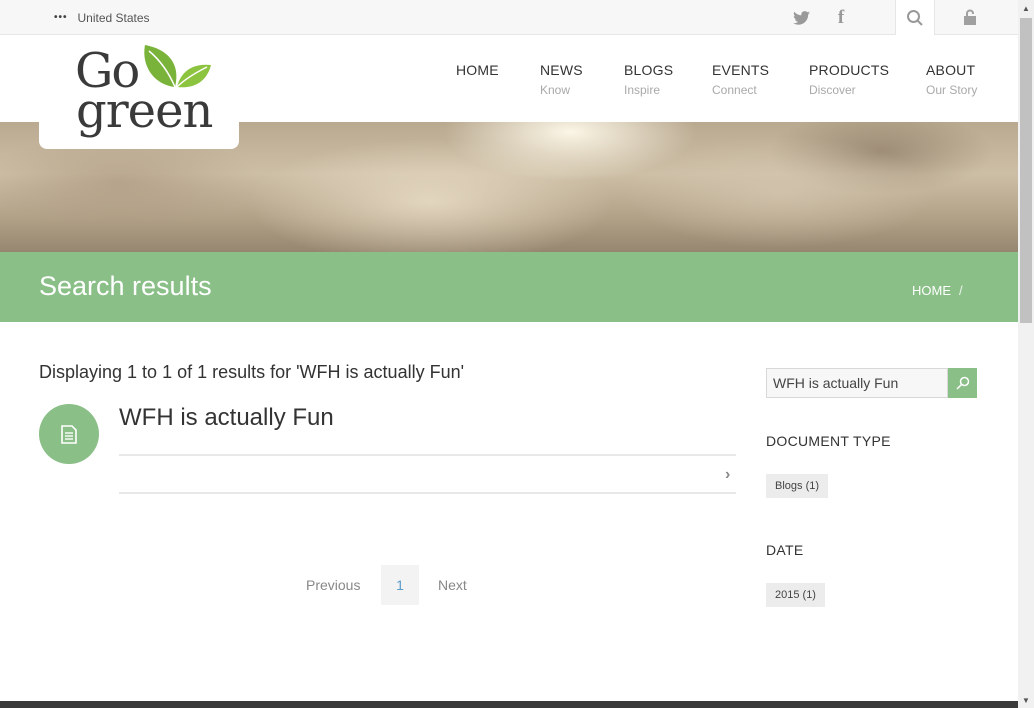 The height and width of the screenshot is (708, 1034). What do you see at coordinates (841, 17) in the screenshot?
I see `facebook-icon: f` at bounding box center [841, 17].